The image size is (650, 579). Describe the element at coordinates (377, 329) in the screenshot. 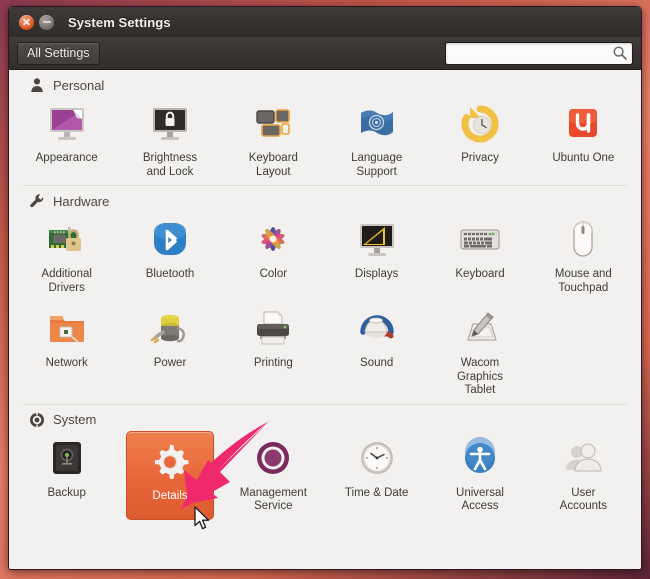

I see `sound-icon` at that location.